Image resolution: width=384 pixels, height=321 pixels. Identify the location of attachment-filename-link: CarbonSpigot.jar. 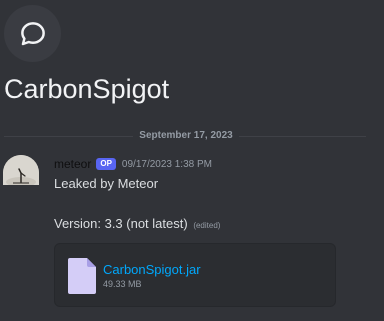
(152, 269).